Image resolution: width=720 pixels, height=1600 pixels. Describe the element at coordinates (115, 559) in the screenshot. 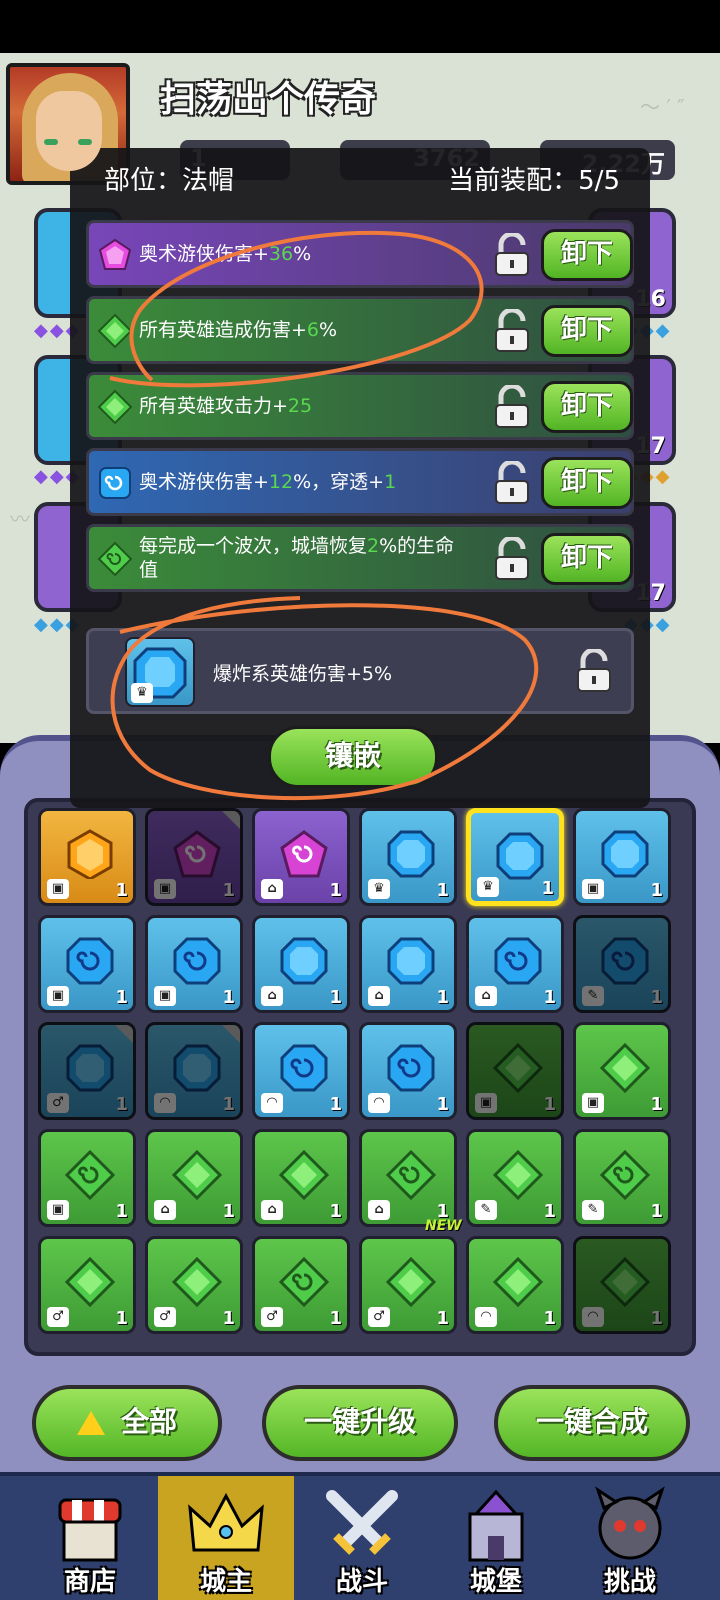

I see `green-swirl-gem-icon` at that location.